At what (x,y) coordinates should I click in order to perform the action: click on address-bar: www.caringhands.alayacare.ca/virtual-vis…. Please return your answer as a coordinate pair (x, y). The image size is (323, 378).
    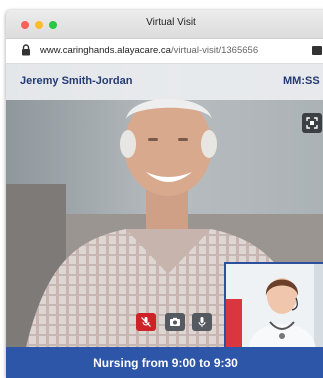
    Looking at the image, I should click on (164, 51).